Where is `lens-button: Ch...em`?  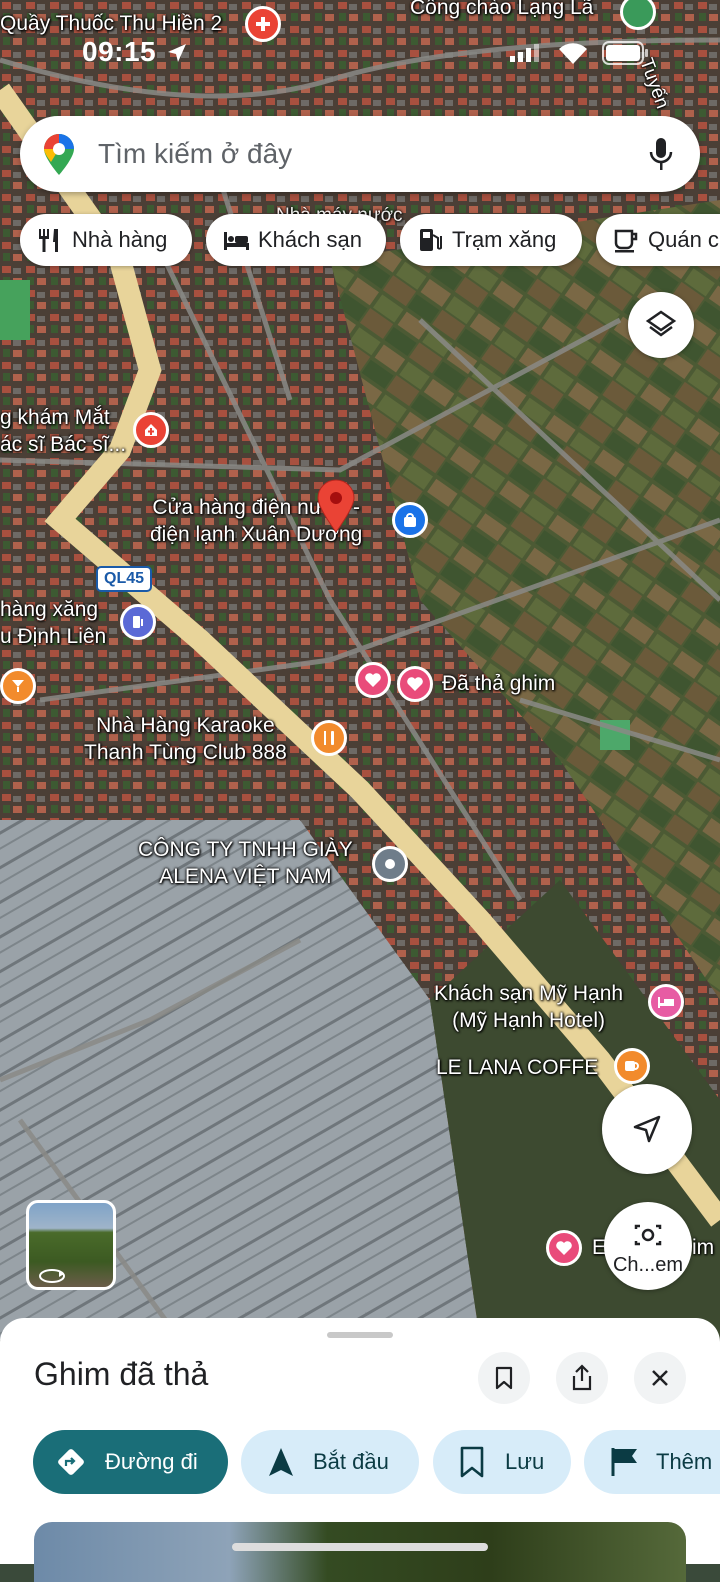 lens-button: Ch...em is located at coordinates (648, 1246).